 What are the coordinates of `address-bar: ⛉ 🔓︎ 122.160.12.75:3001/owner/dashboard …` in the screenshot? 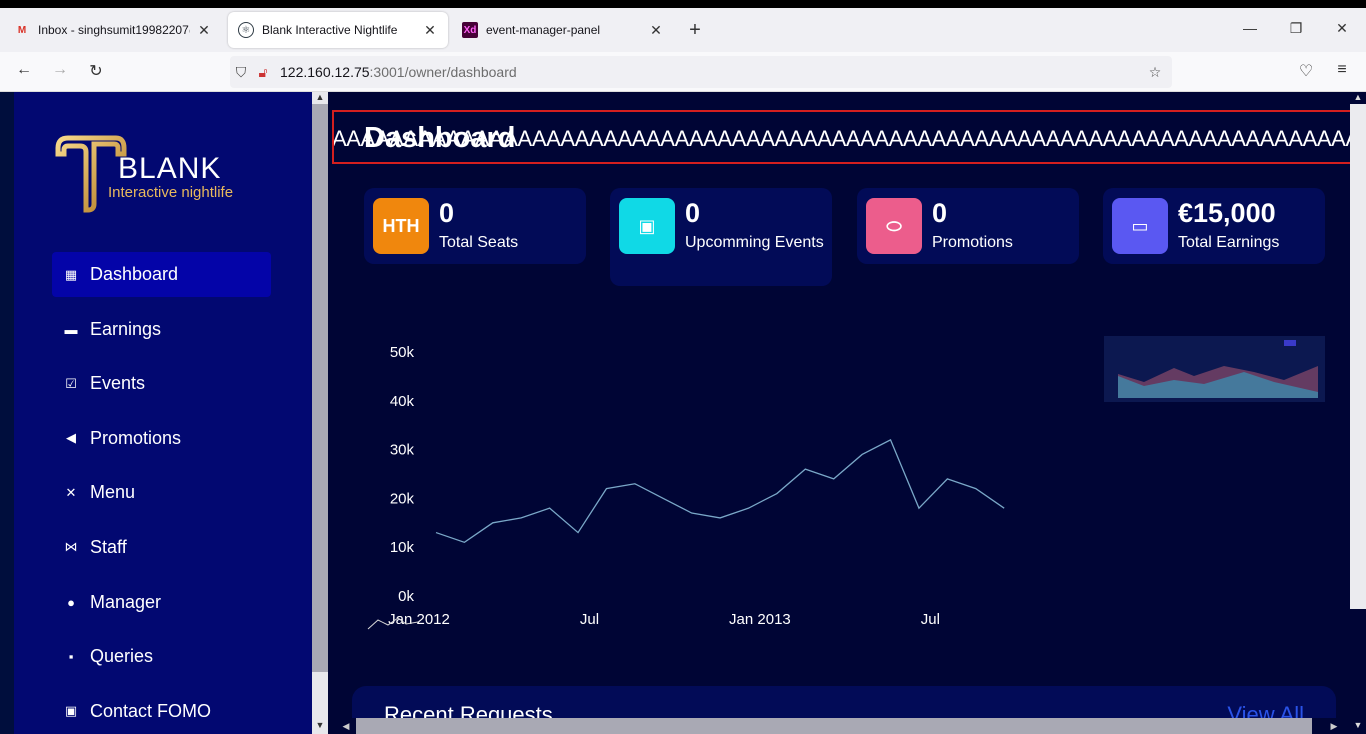 It's located at (701, 72).